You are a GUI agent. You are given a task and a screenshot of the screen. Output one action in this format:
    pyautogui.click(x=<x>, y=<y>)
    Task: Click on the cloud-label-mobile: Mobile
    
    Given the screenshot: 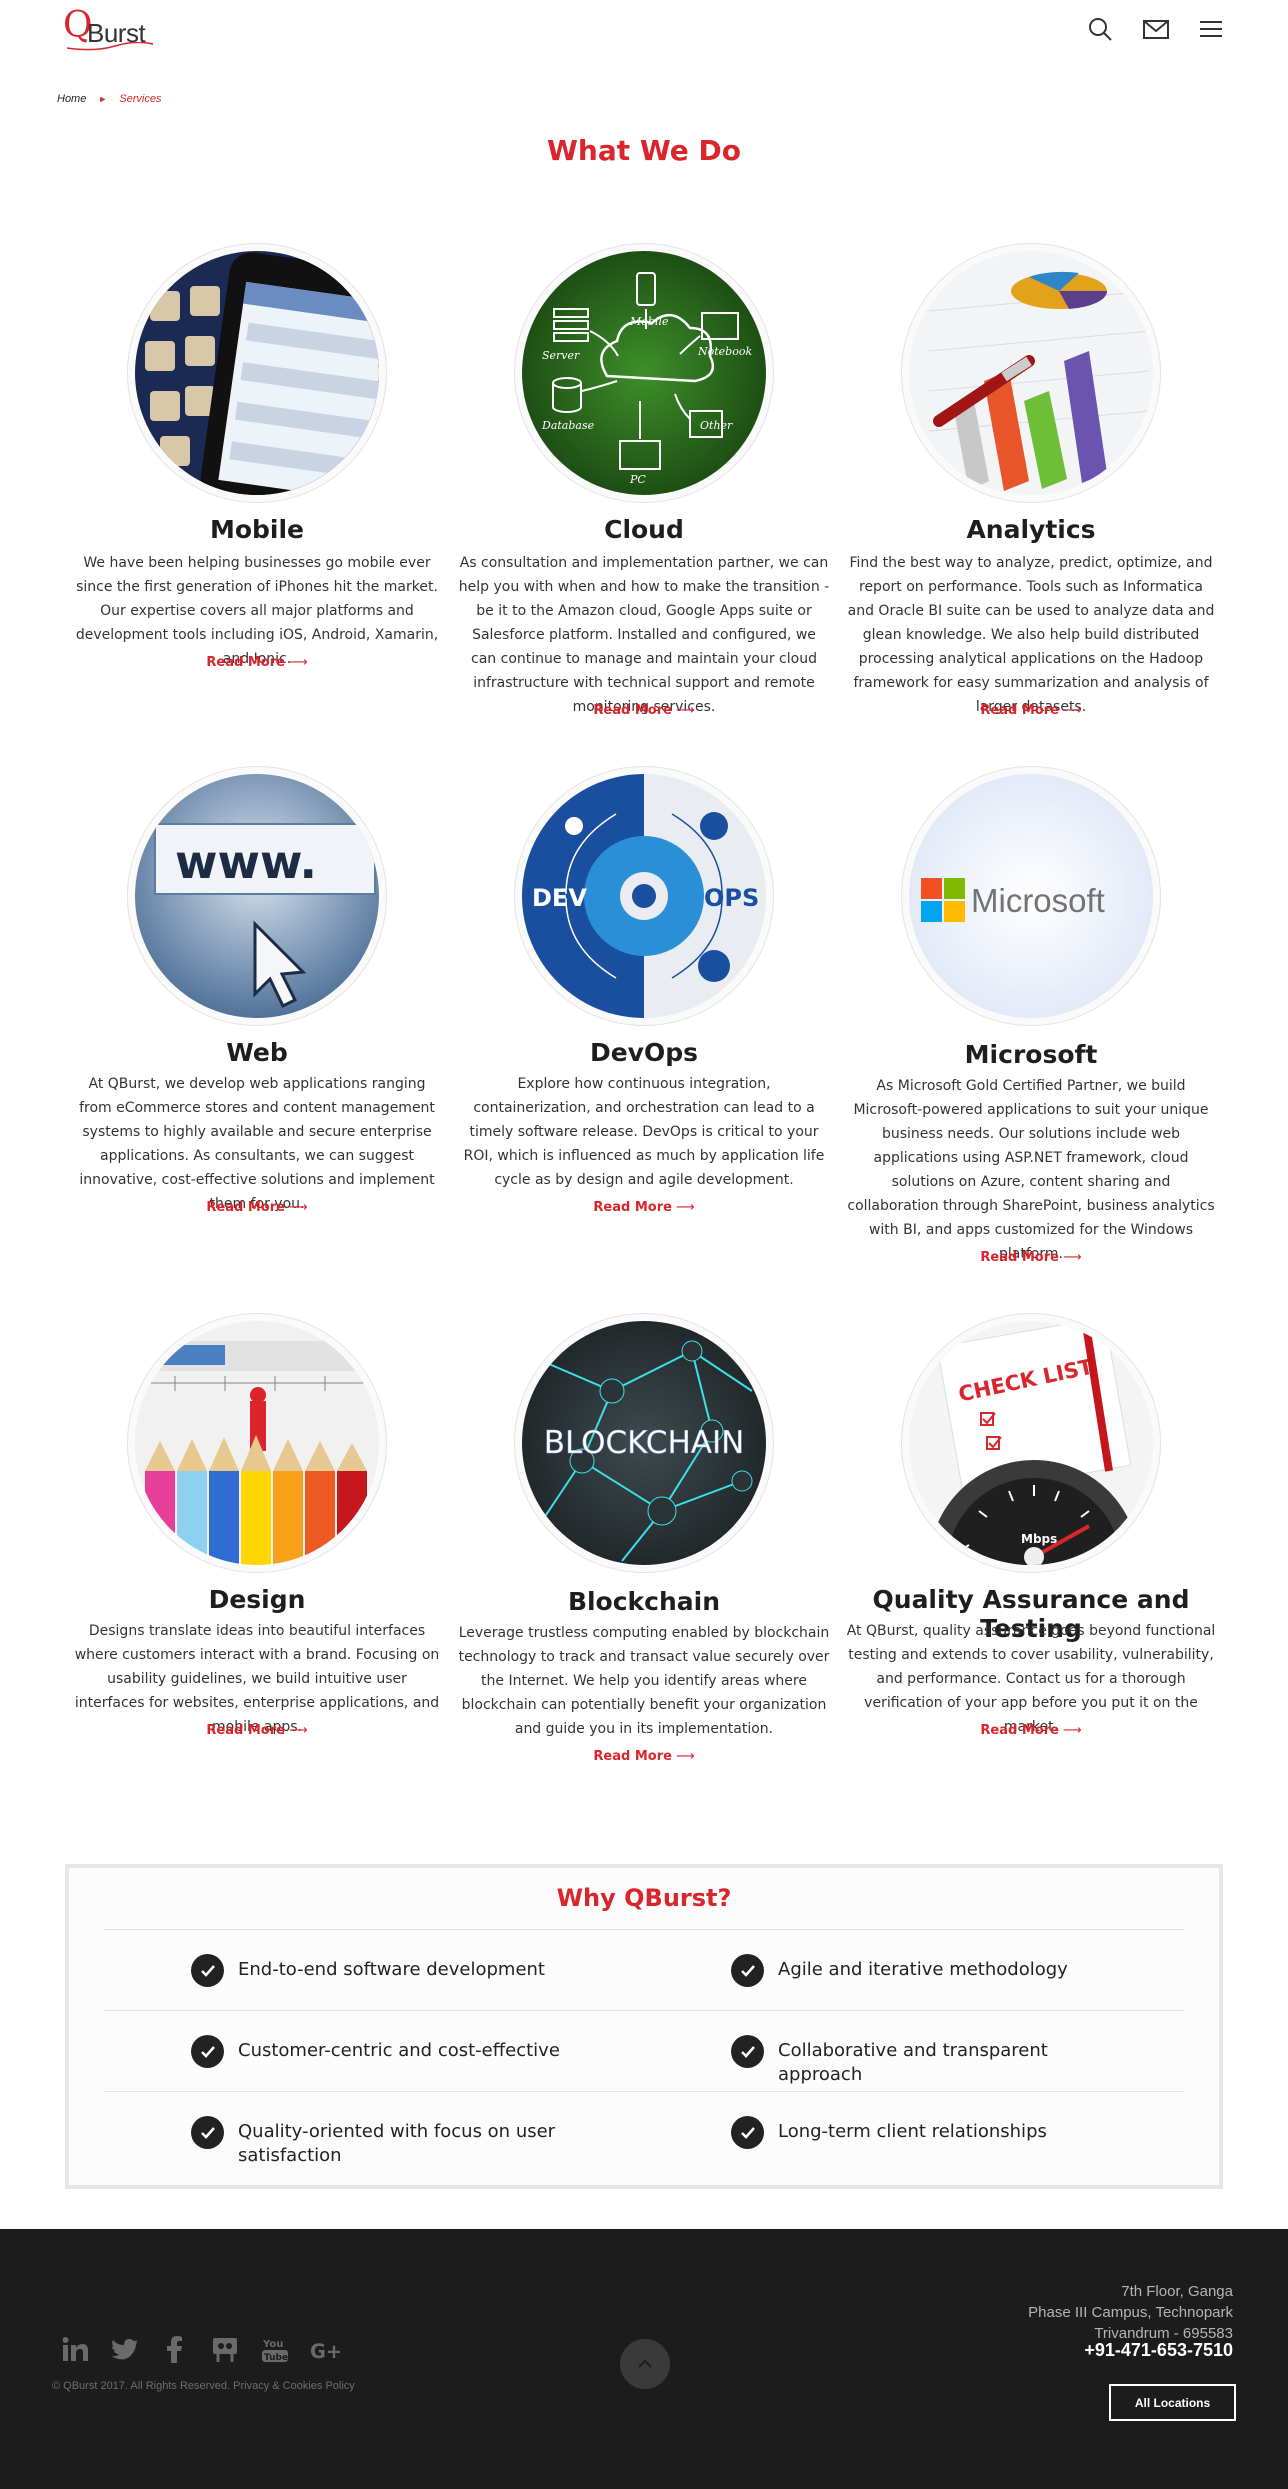 What is the action you would take?
    pyautogui.click(x=649, y=321)
    